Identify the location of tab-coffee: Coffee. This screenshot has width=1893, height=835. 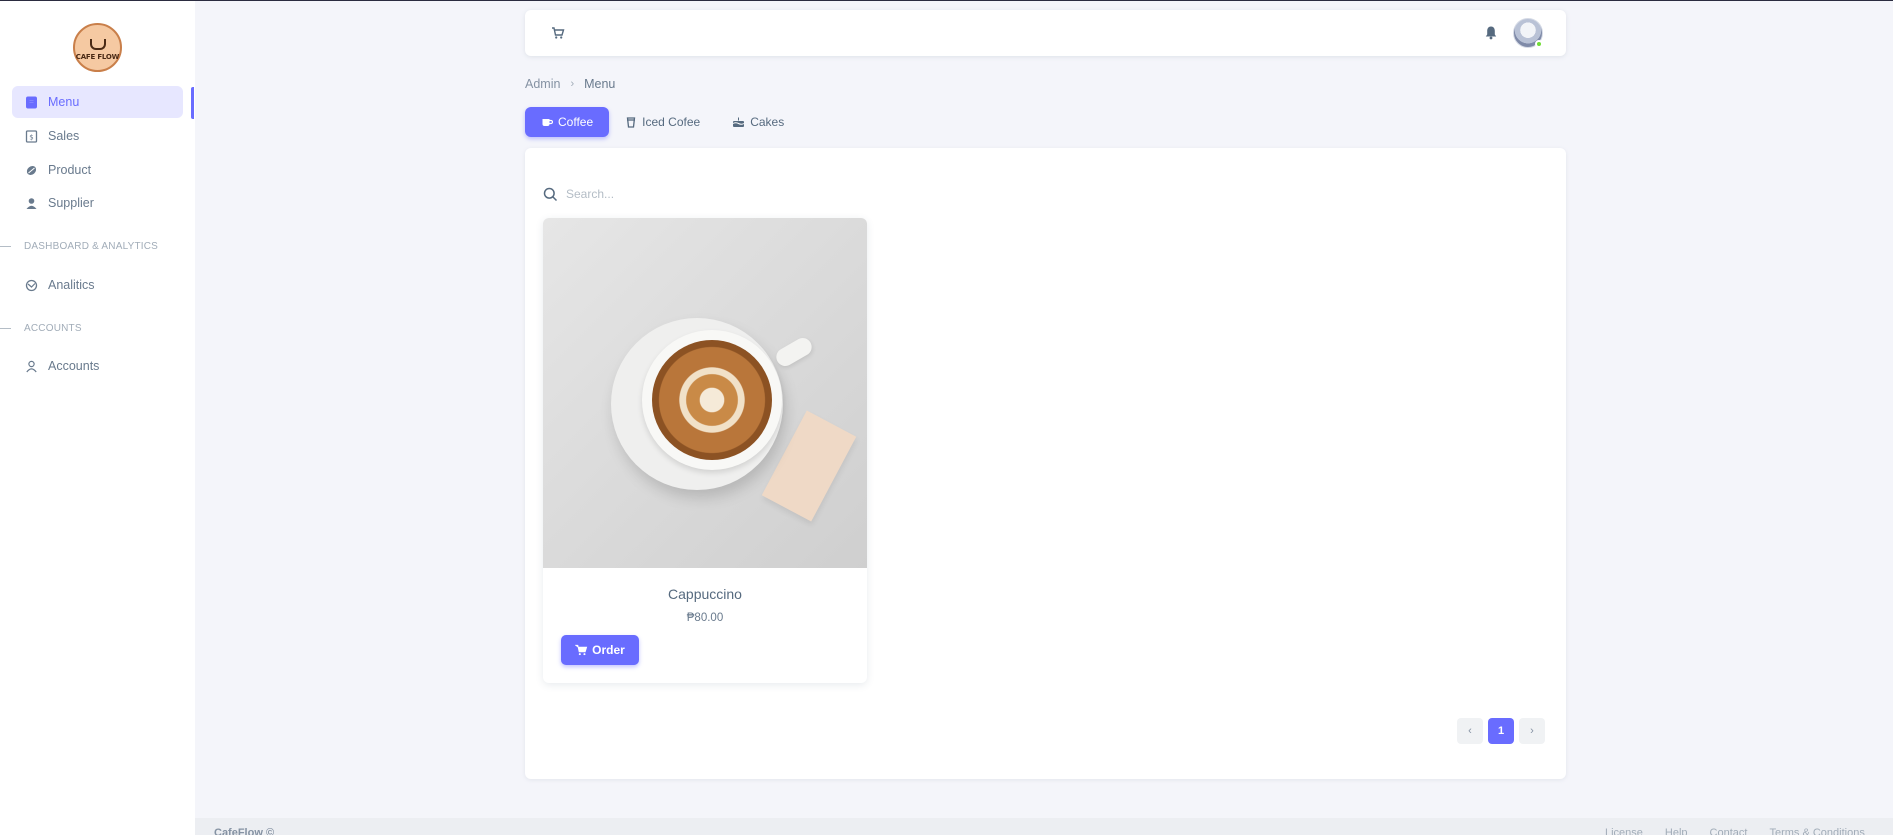
(567, 122).